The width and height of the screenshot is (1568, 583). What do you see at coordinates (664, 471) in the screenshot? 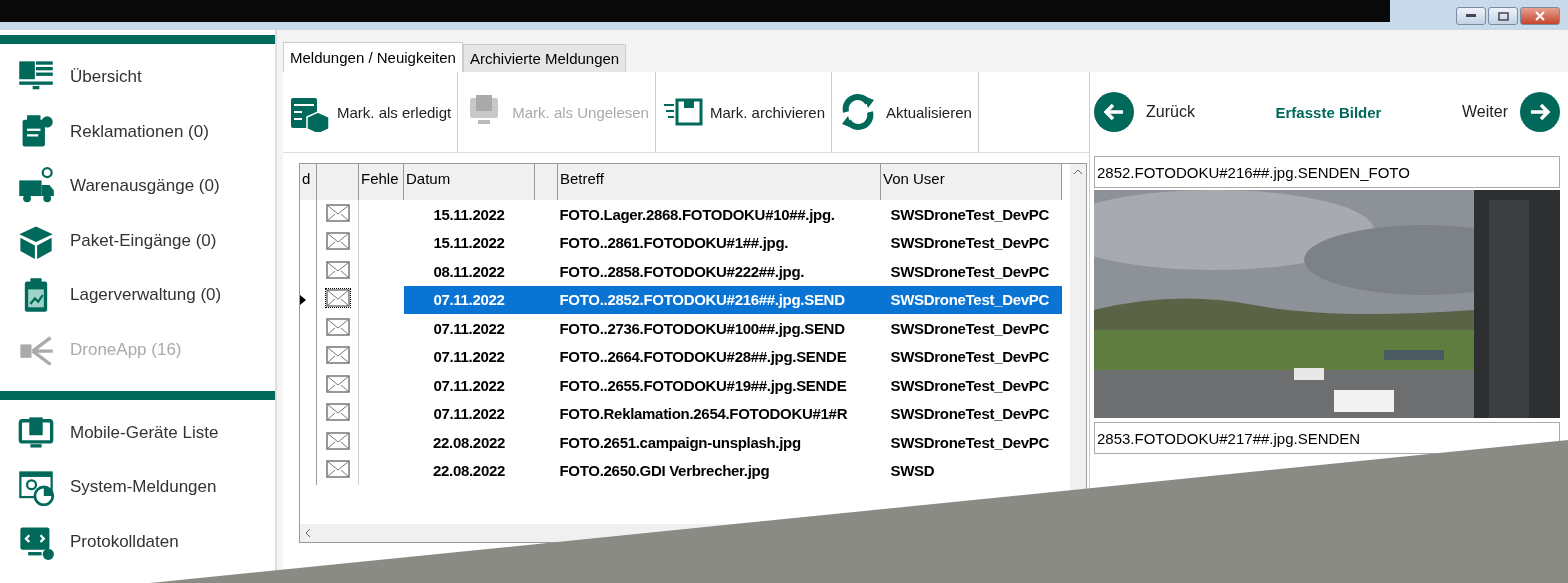
I see `subject-cell-text: FOTO.2650.GDI Verbrecher.jpg` at bounding box center [664, 471].